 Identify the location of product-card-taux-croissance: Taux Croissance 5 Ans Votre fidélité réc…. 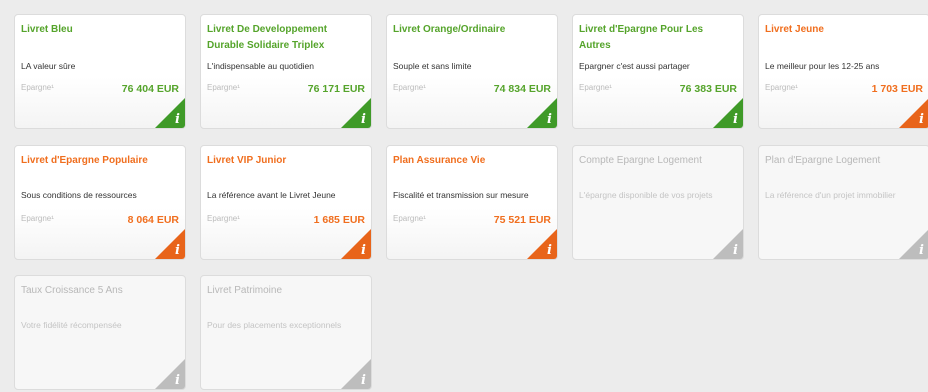
(100, 332).